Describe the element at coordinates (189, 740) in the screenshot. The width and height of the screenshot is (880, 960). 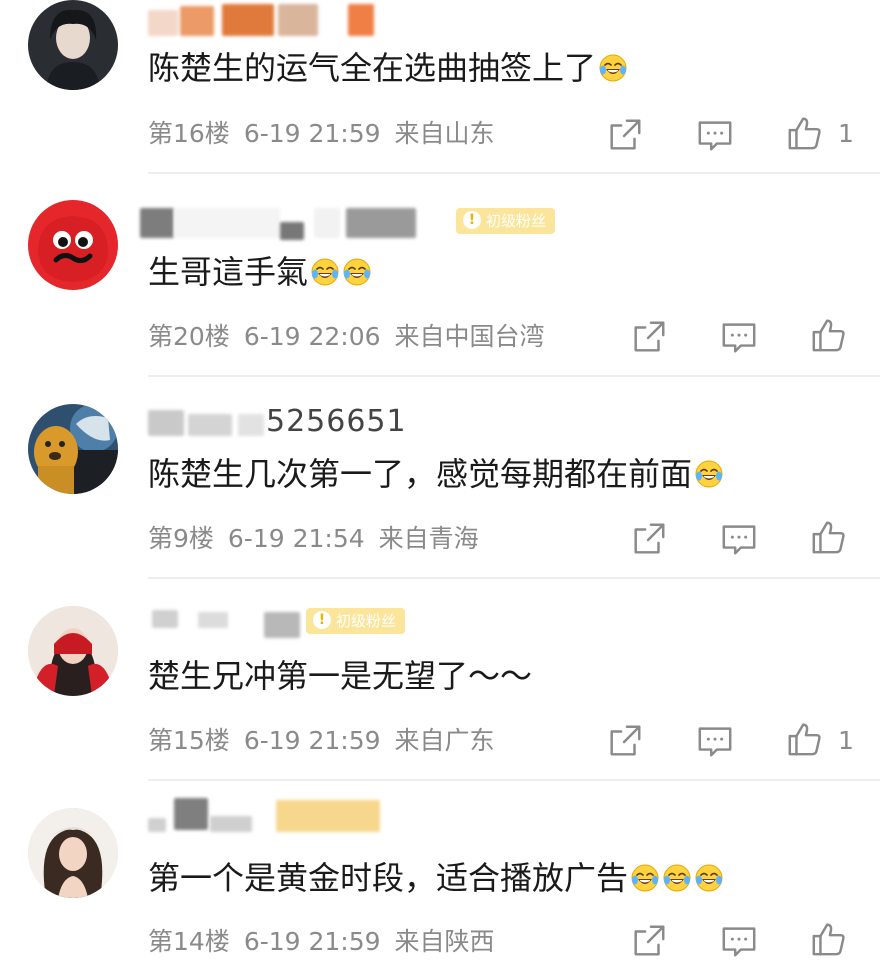
I see `floor-number: 第15楼` at that location.